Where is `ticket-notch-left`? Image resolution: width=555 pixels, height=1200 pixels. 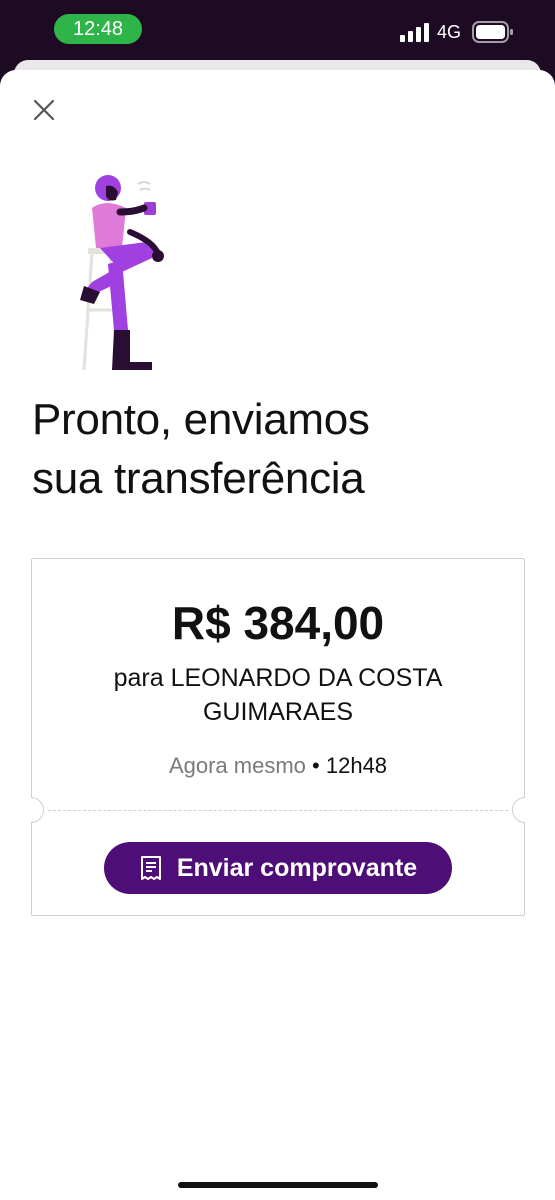 ticket-notch-left is located at coordinates (37, 810).